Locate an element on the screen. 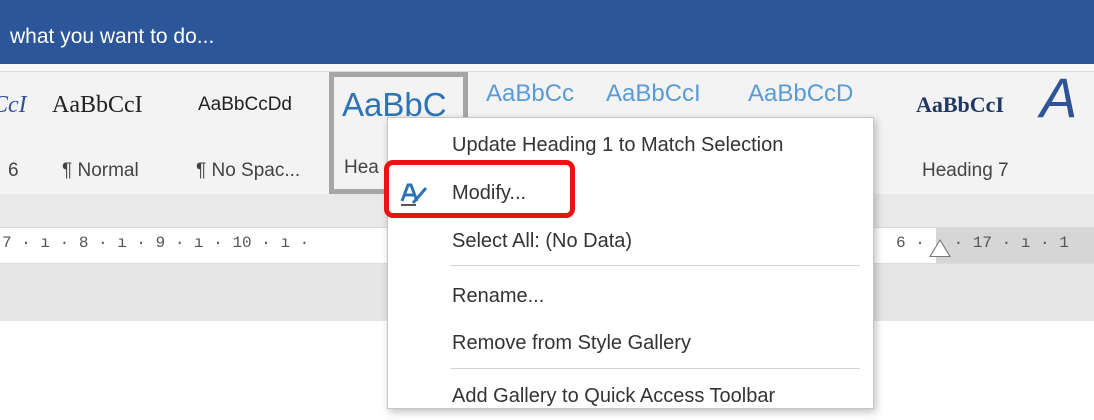 The image size is (1094, 420). style-tile-heading-6: CcI 6 is located at coordinates (20, 132).